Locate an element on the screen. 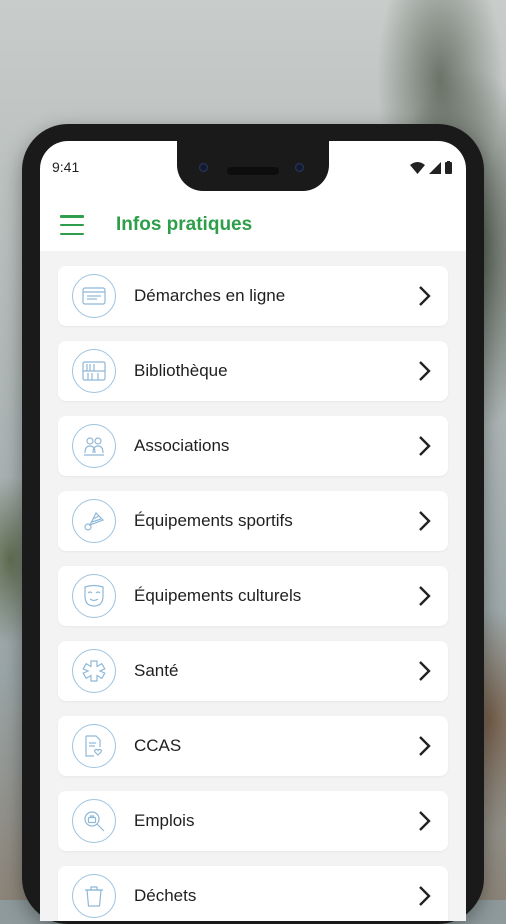 This screenshot has width=506, height=924. browser-window-icon is located at coordinates (94, 296).